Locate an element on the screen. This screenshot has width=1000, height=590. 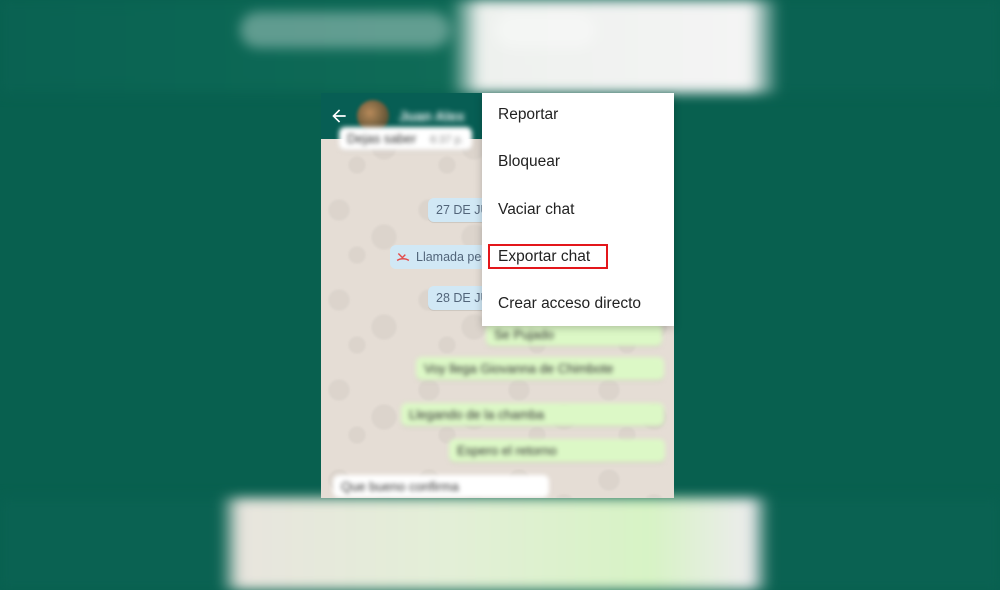
message-text: Que bueno confirma is located at coordinates (400, 486).